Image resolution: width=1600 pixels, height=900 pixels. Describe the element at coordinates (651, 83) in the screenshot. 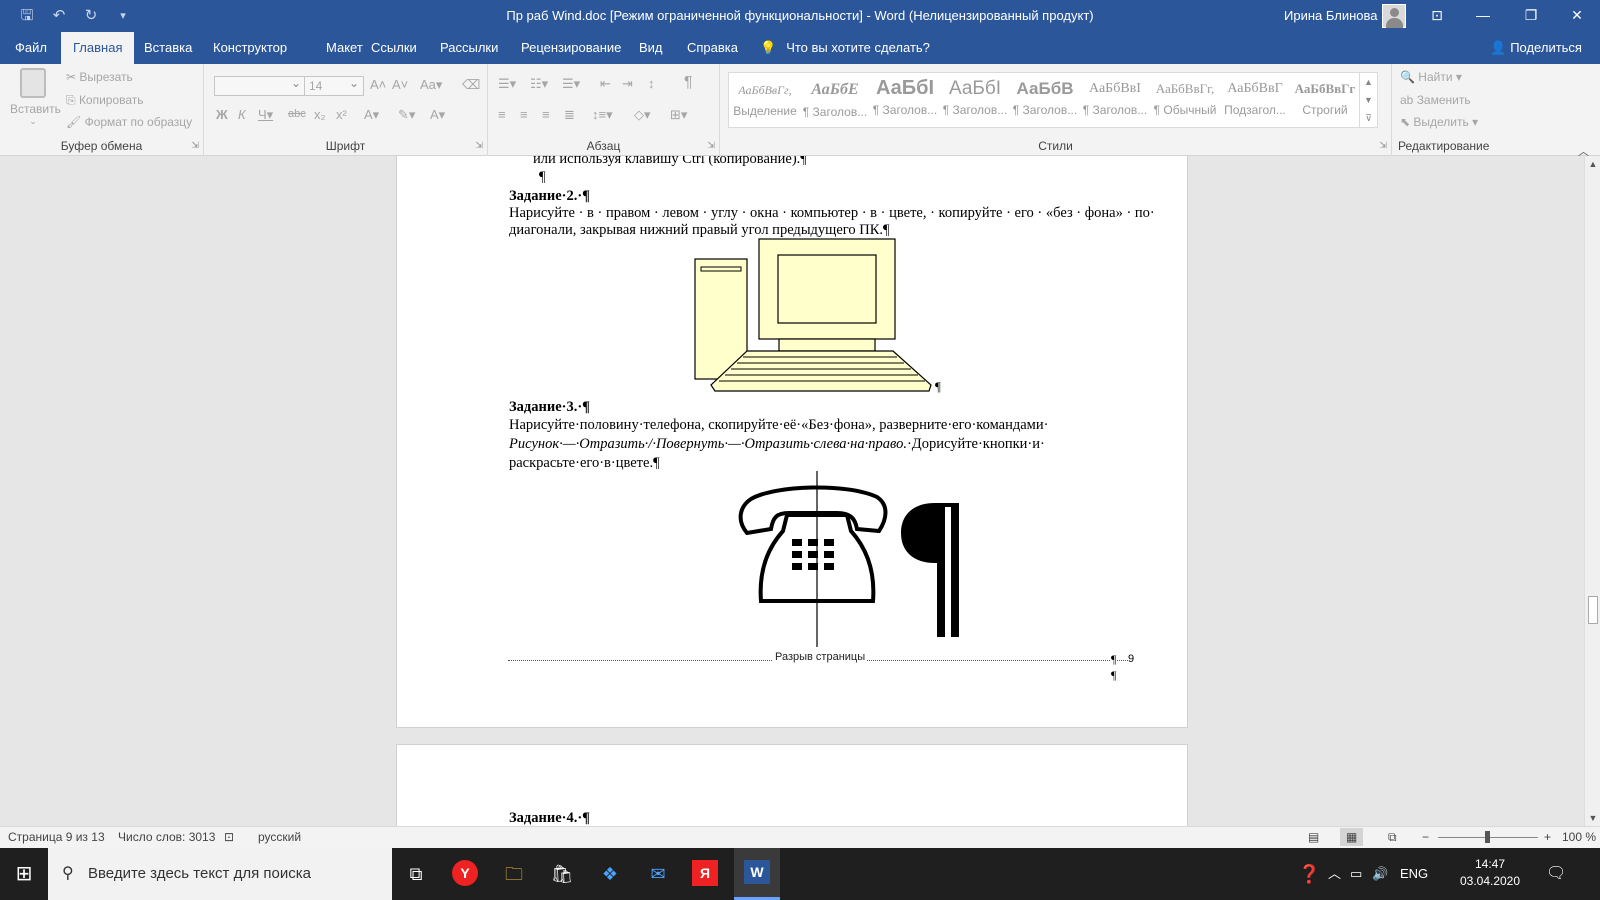

I see `sort-icon: ↕` at that location.